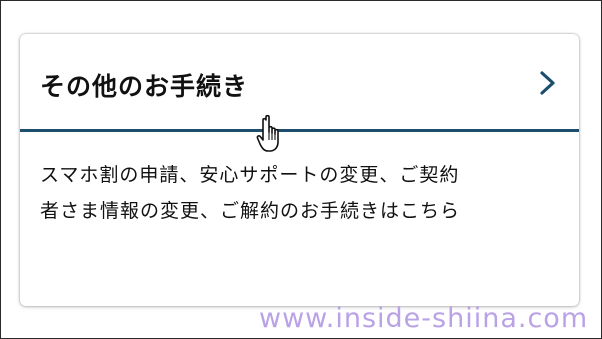 Image resolution: width=602 pixels, height=339 pixels. What do you see at coordinates (144, 86) in the screenshot?
I see `card-title: その他のお手続き` at bounding box center [144, 86].